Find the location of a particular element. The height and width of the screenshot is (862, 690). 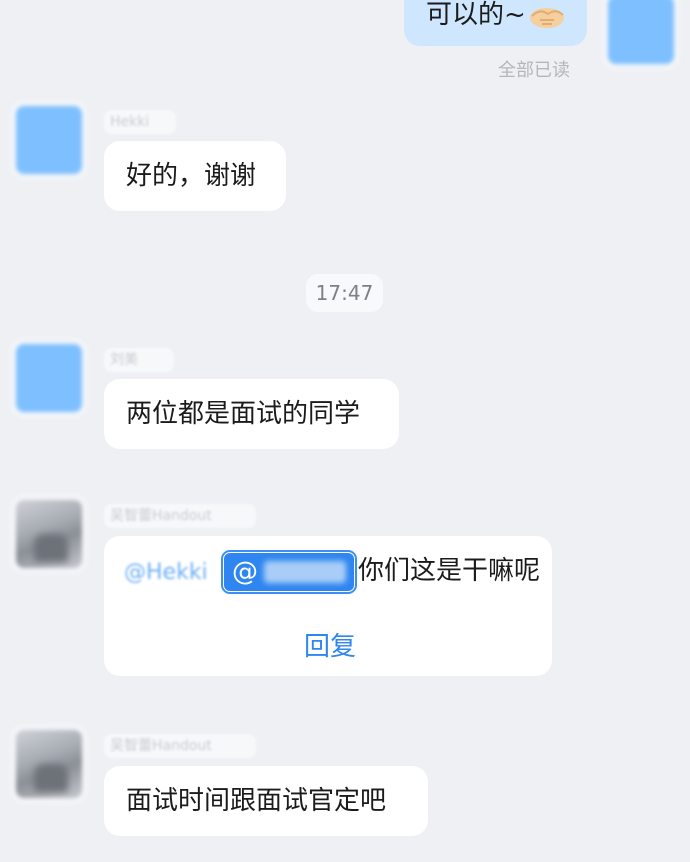

sender-name: Hekki is located at coordinates (140, 122).